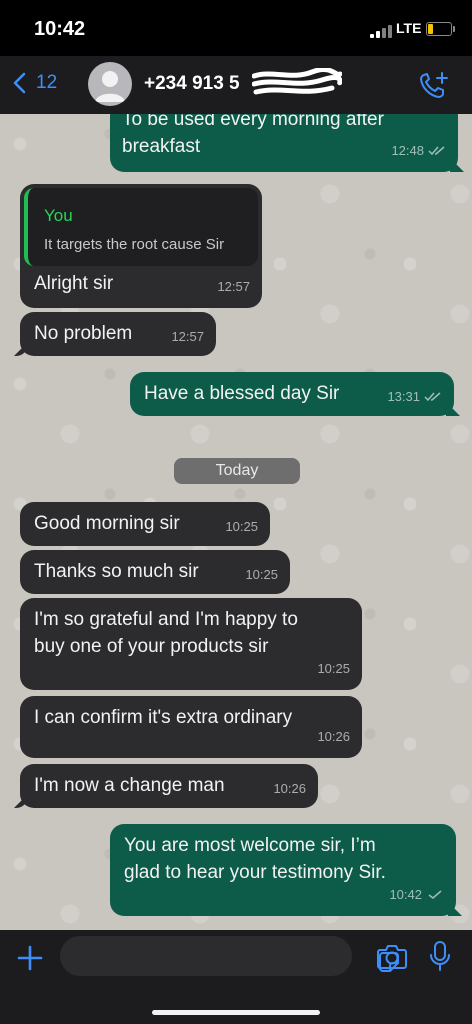  What do you see at coordinates (33, 83) in the screenshot?
I see `back-button: 12` at bounding box center [33, 83].